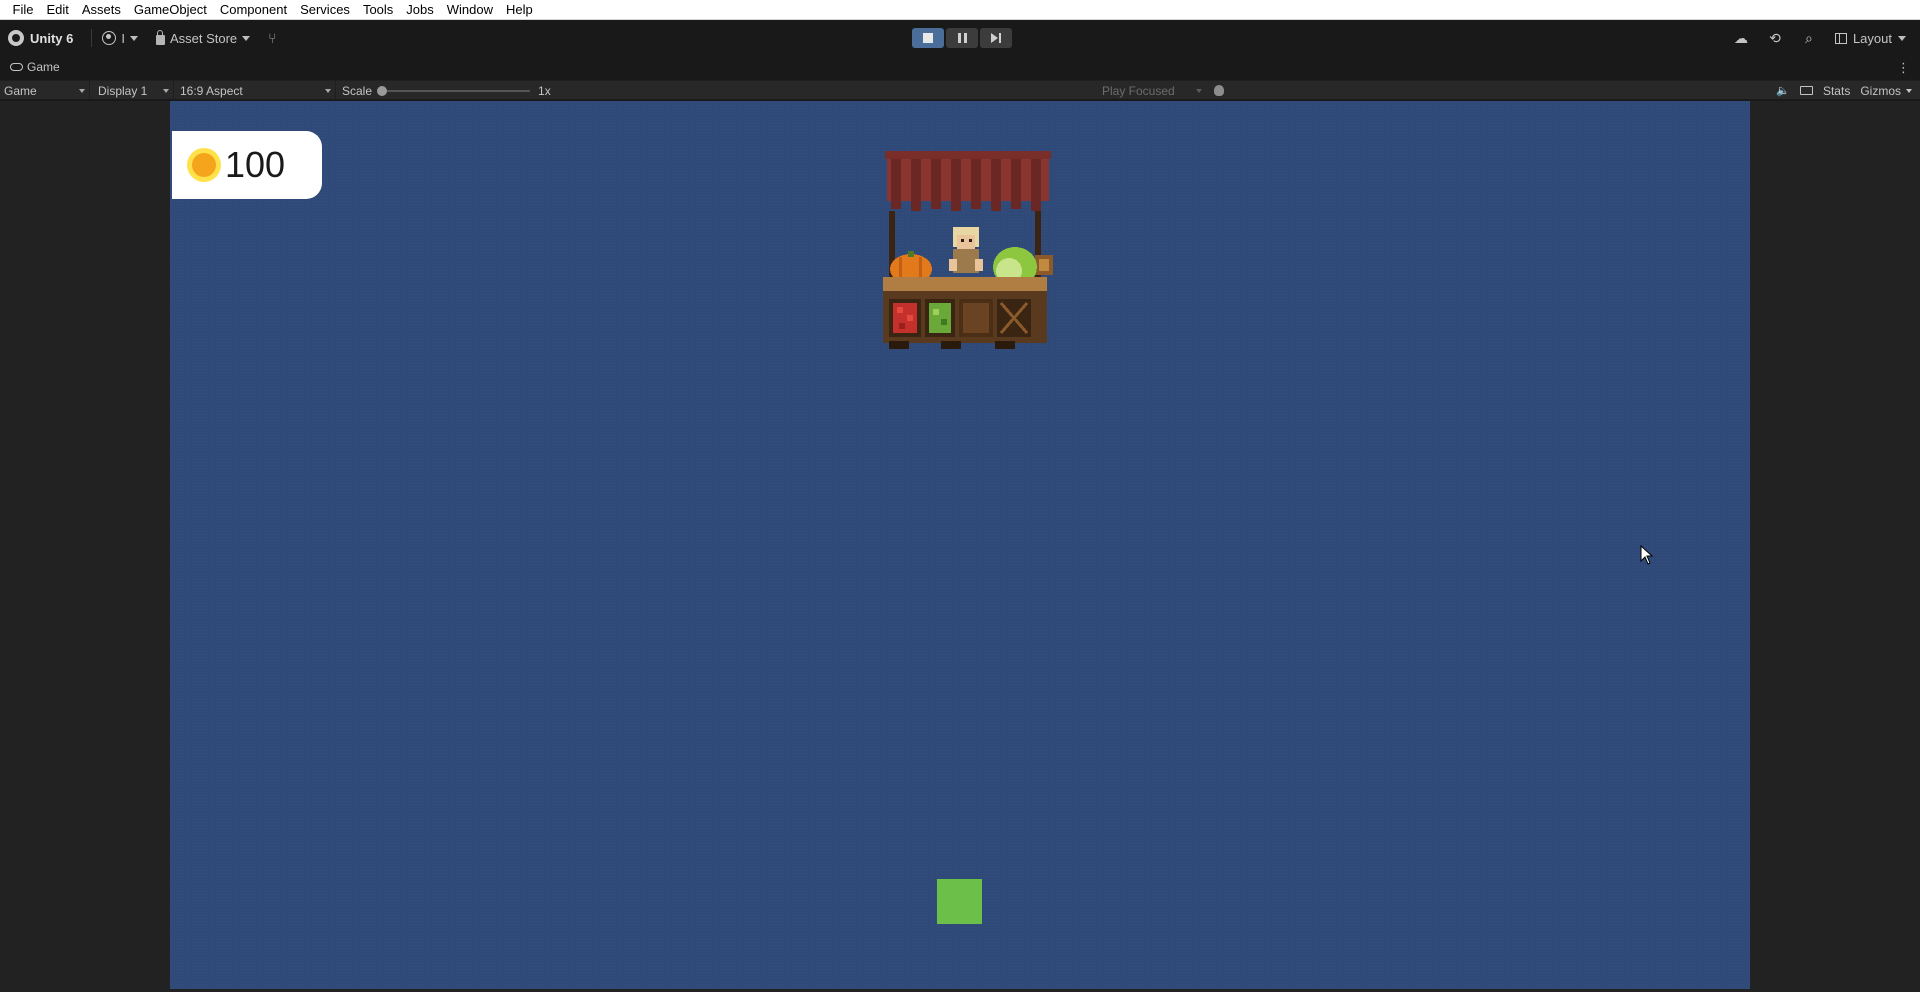 The width and height of the screenshot is (1920, 992). Describe the element at coordinates (256, 90) in the screenshot. I see `aspect-dropdown: 16:9 Aspect` at that location.